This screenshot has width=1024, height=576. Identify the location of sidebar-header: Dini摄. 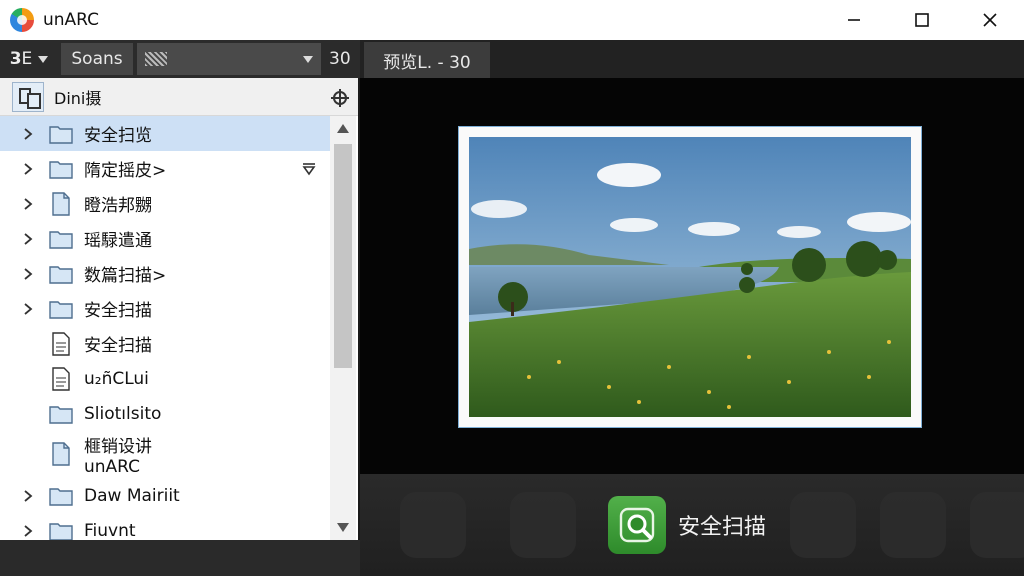
(179, 97).